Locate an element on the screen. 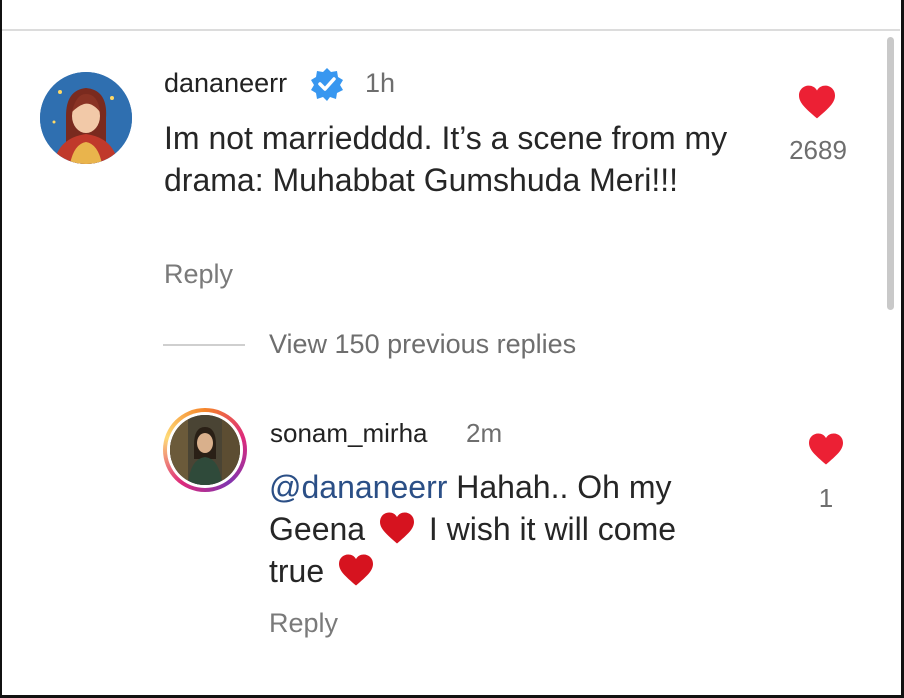 The image size is (904, 698). avatar-dananeerr is located at coordinates (86, 118).